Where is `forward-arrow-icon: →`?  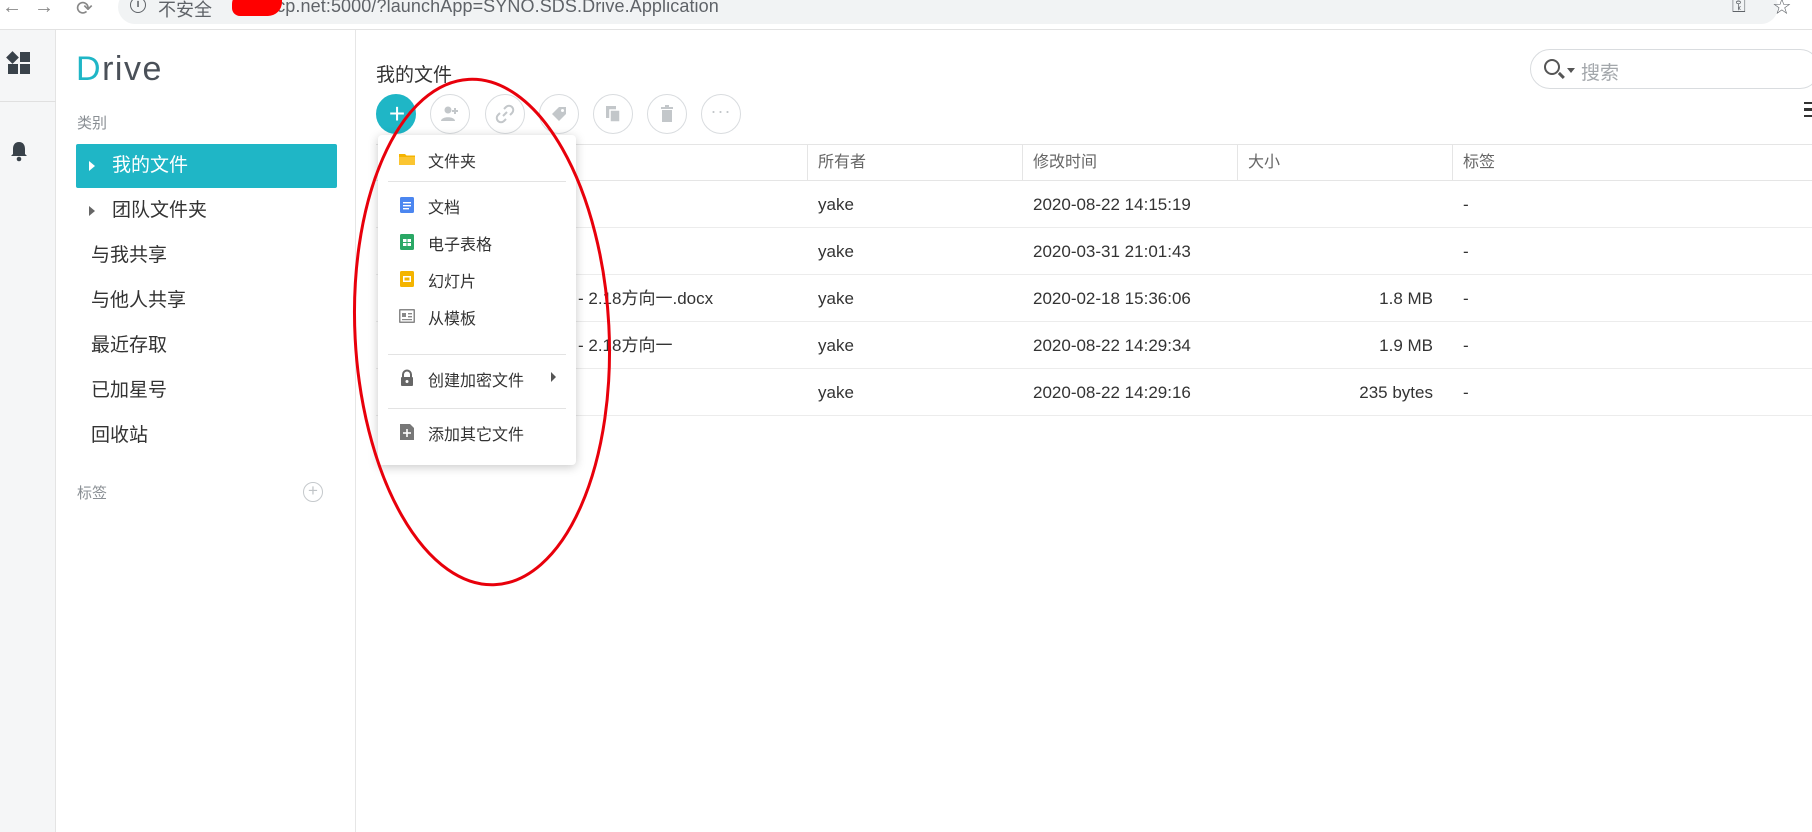
forward-arrow-icon: → is located at coordinates (44, 9).